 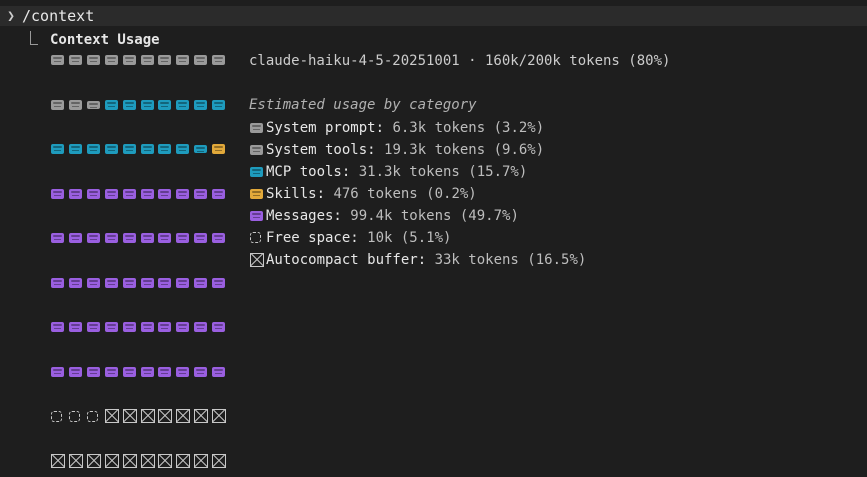 What do you see at coordinates (11, 16) in the screenshot?
I see `chevron-right-icon: ❯` at bounding box center [11, 16].